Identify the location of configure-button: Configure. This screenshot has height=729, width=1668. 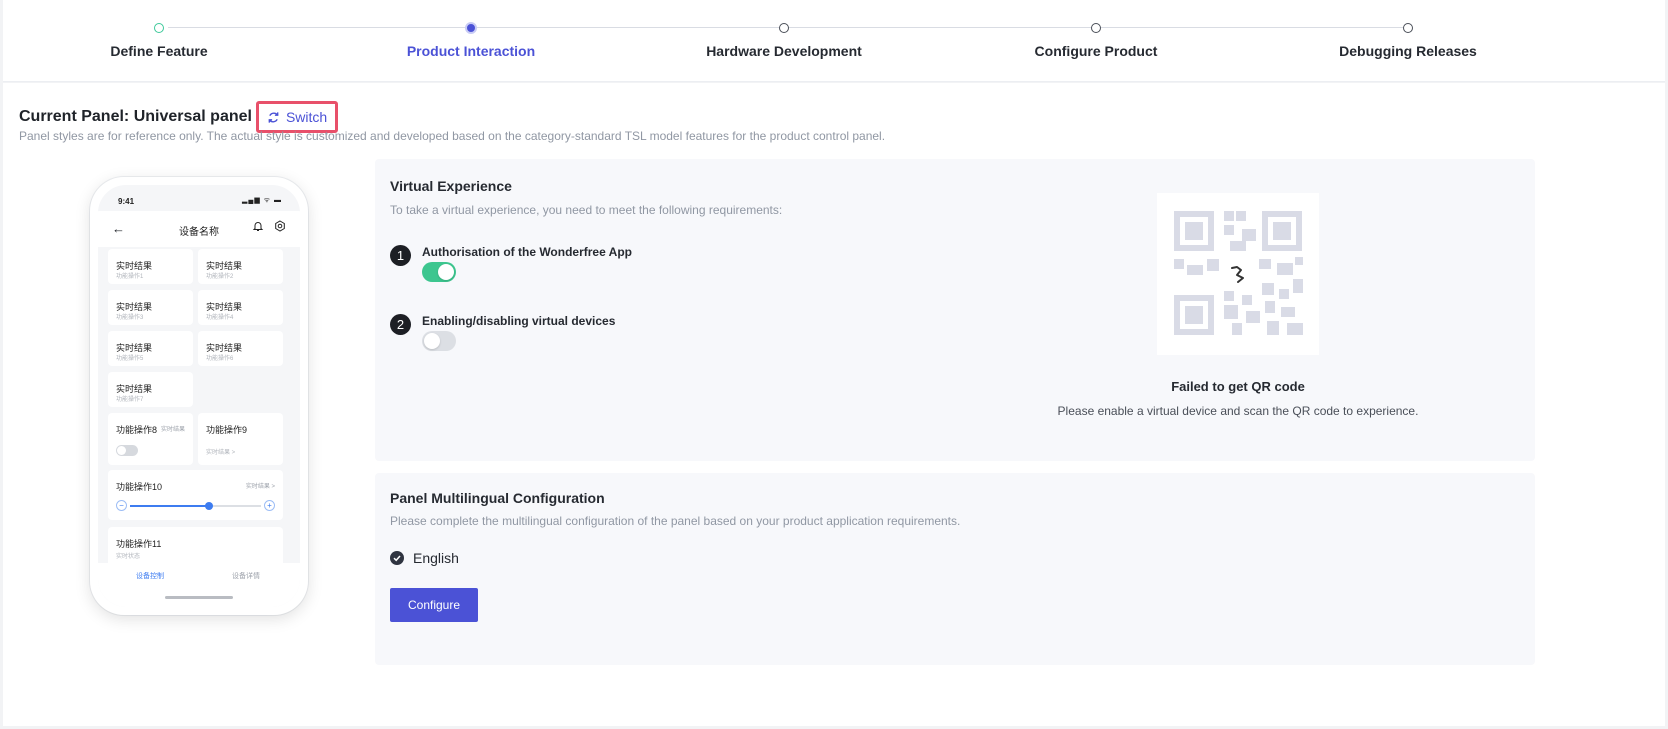
(434, 605).